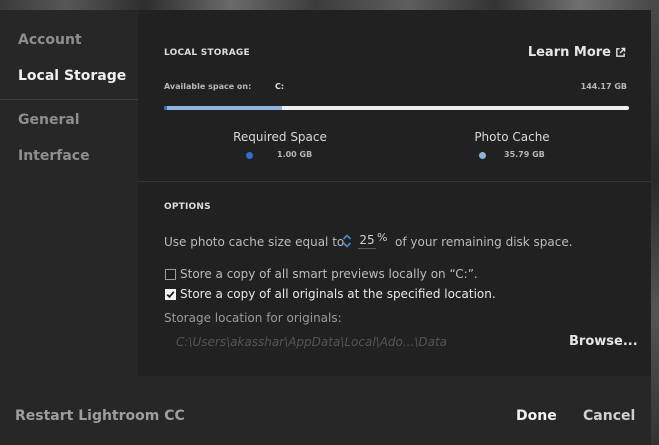  I want to click on section-divider, so click(394, 181).